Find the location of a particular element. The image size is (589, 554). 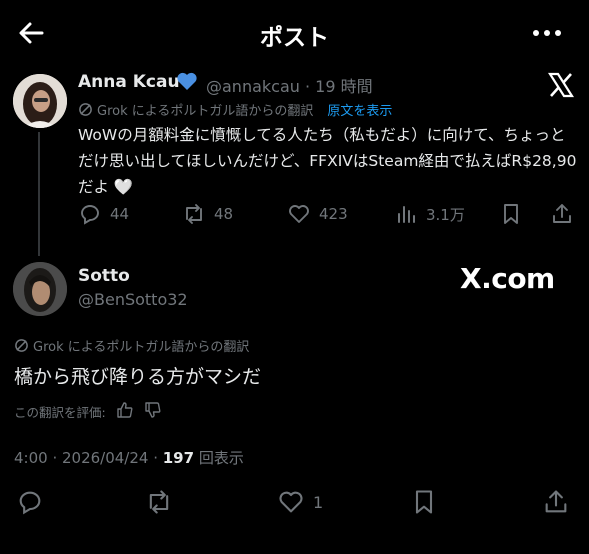

reply-count: 44 is located at coordinates (120, 214).